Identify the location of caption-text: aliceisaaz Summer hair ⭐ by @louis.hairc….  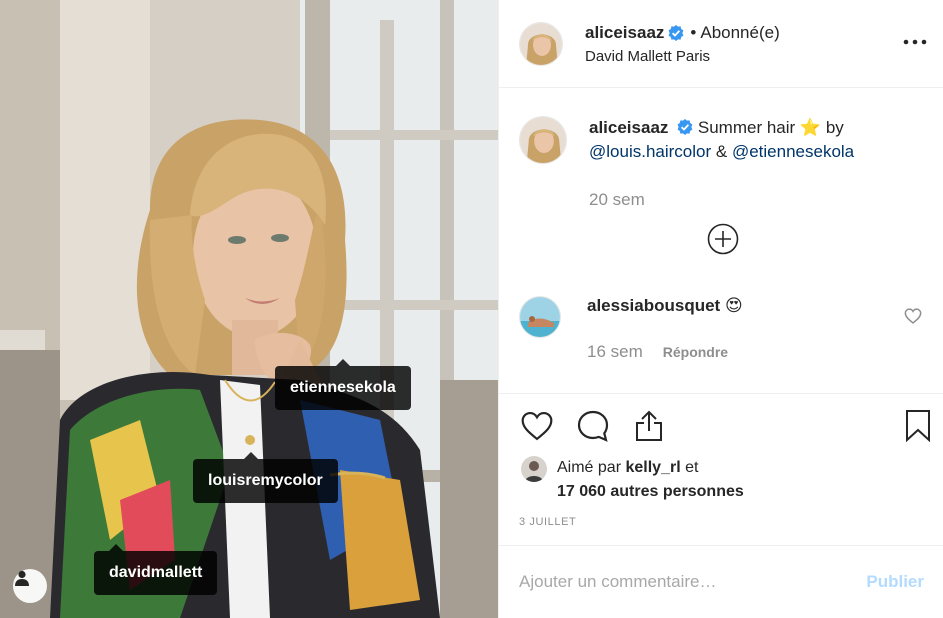
(749, 140).